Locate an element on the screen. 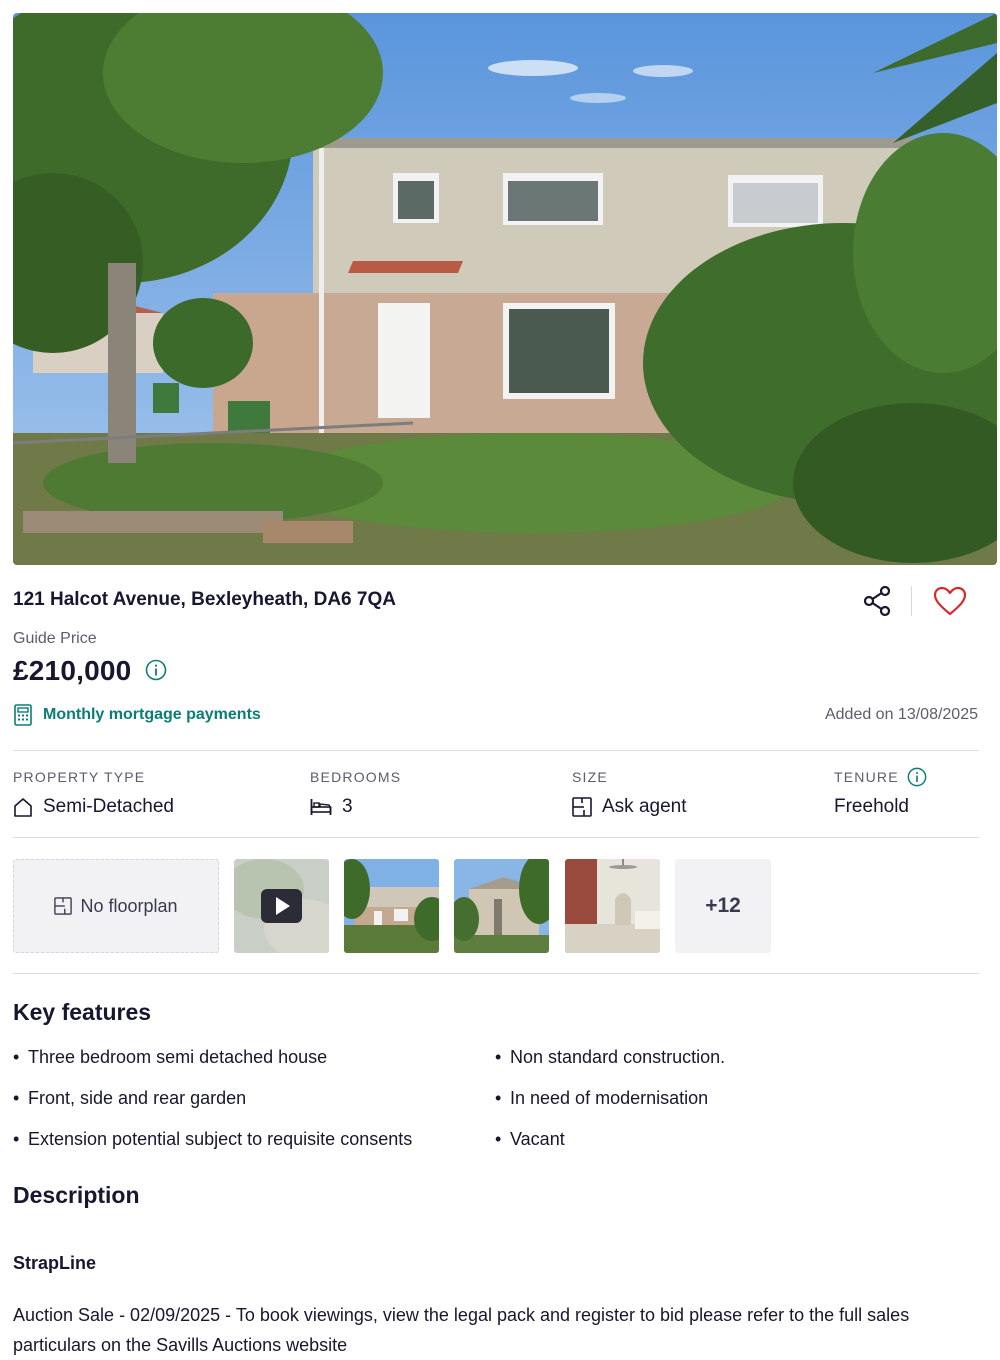 The width and height of the screenshot is (1000, 1360). more-photos-button: +12 is located at coordinates (723, 906).